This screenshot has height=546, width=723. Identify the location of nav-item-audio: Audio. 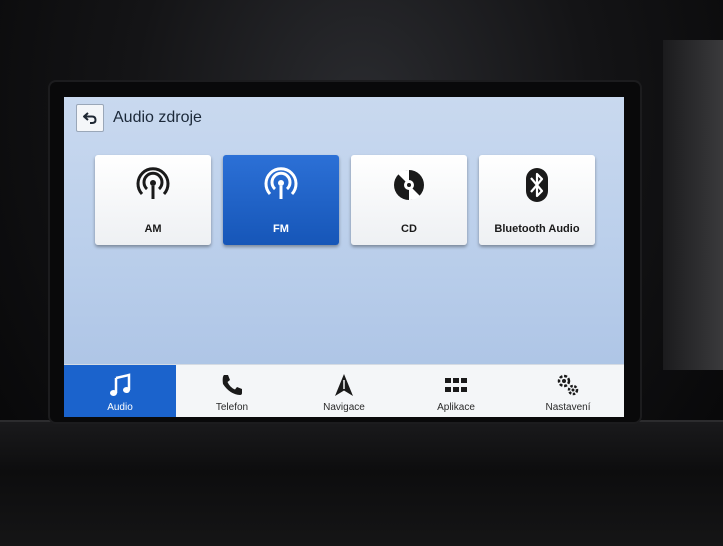
(120, 391).